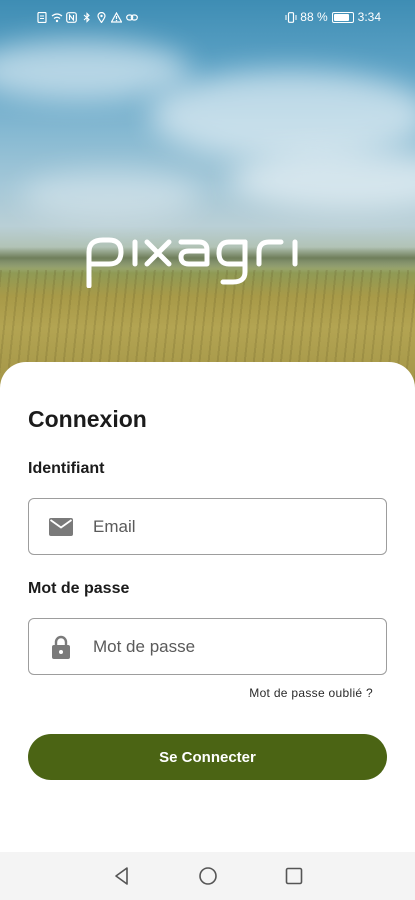  I want to click on brand-logo, so click(207, 258).